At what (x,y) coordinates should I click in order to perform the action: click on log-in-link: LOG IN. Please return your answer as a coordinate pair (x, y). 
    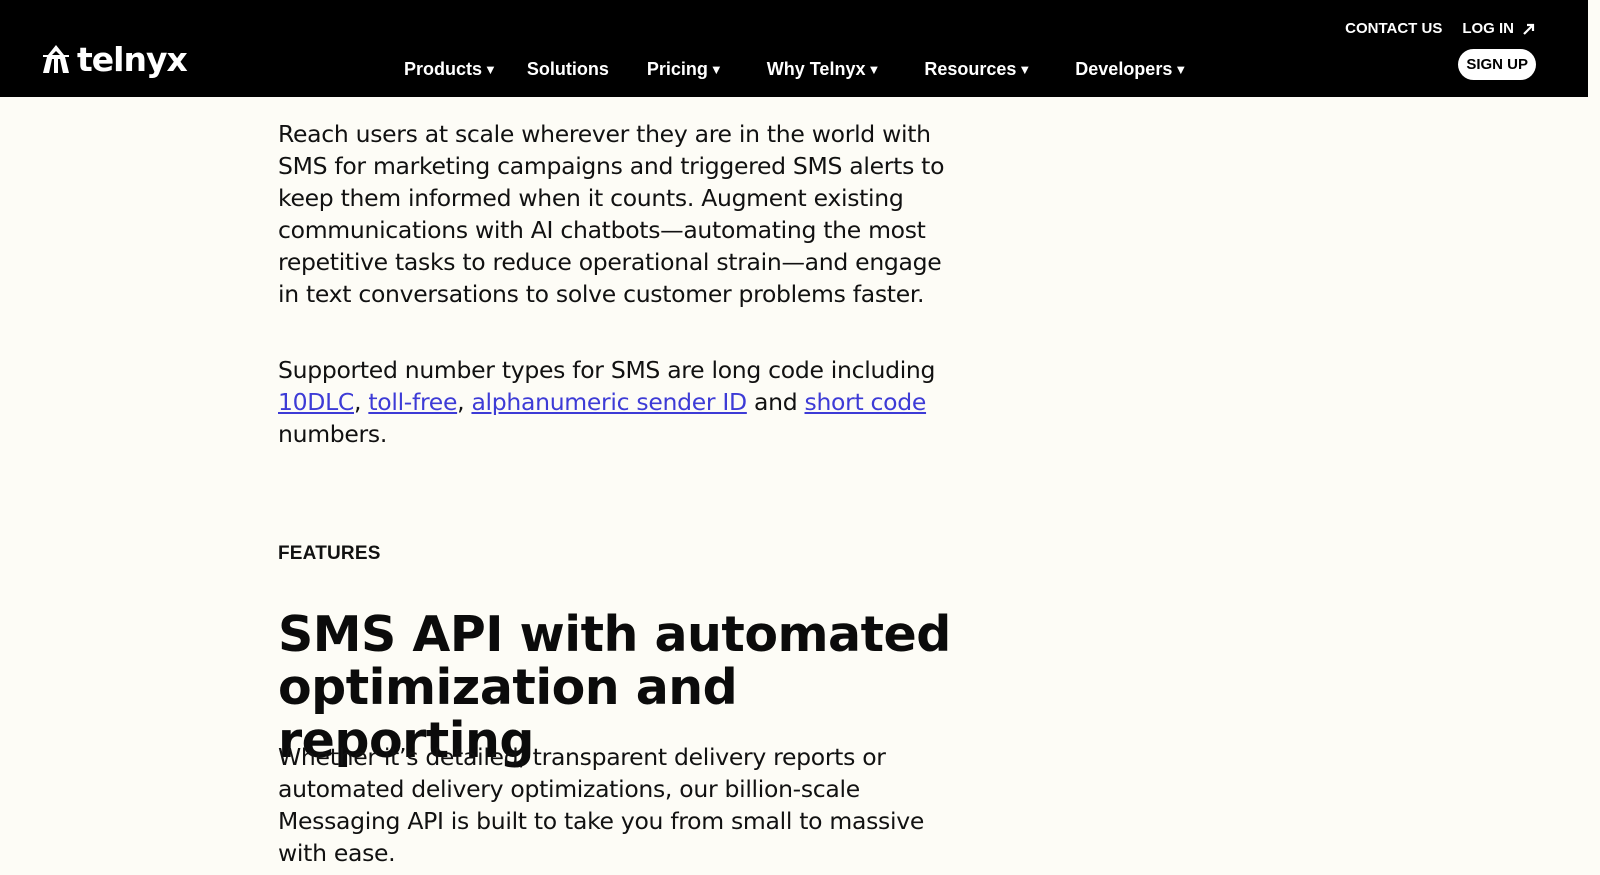
    Looking at the image, I should click on (1499, 28).